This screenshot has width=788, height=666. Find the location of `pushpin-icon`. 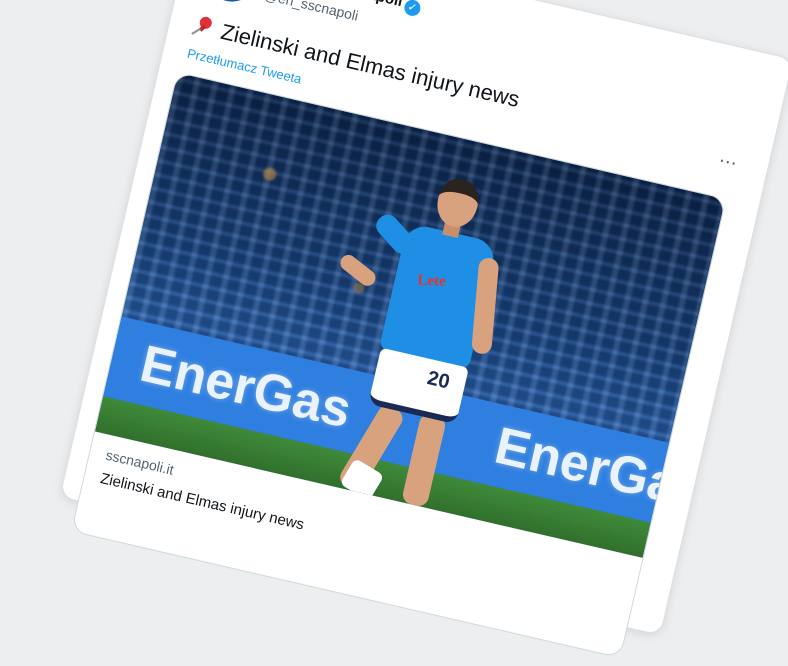

pushpin-icon is located at coordinates (202, 29).